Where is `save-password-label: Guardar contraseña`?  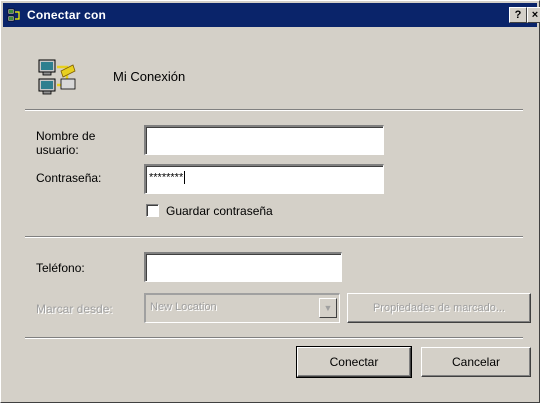 save-password-label: Guardar contraseña is located at coordinates (219, 211).